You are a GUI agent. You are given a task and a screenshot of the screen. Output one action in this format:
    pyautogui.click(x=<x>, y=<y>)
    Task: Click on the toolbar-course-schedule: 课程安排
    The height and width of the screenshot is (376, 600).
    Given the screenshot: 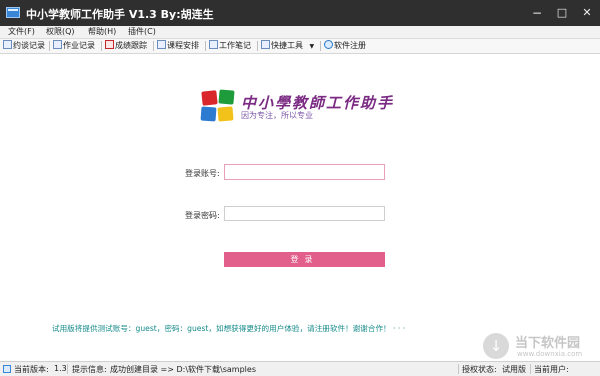 What is the action you would take?
    pyautogui.click(x=178, y=46)
    